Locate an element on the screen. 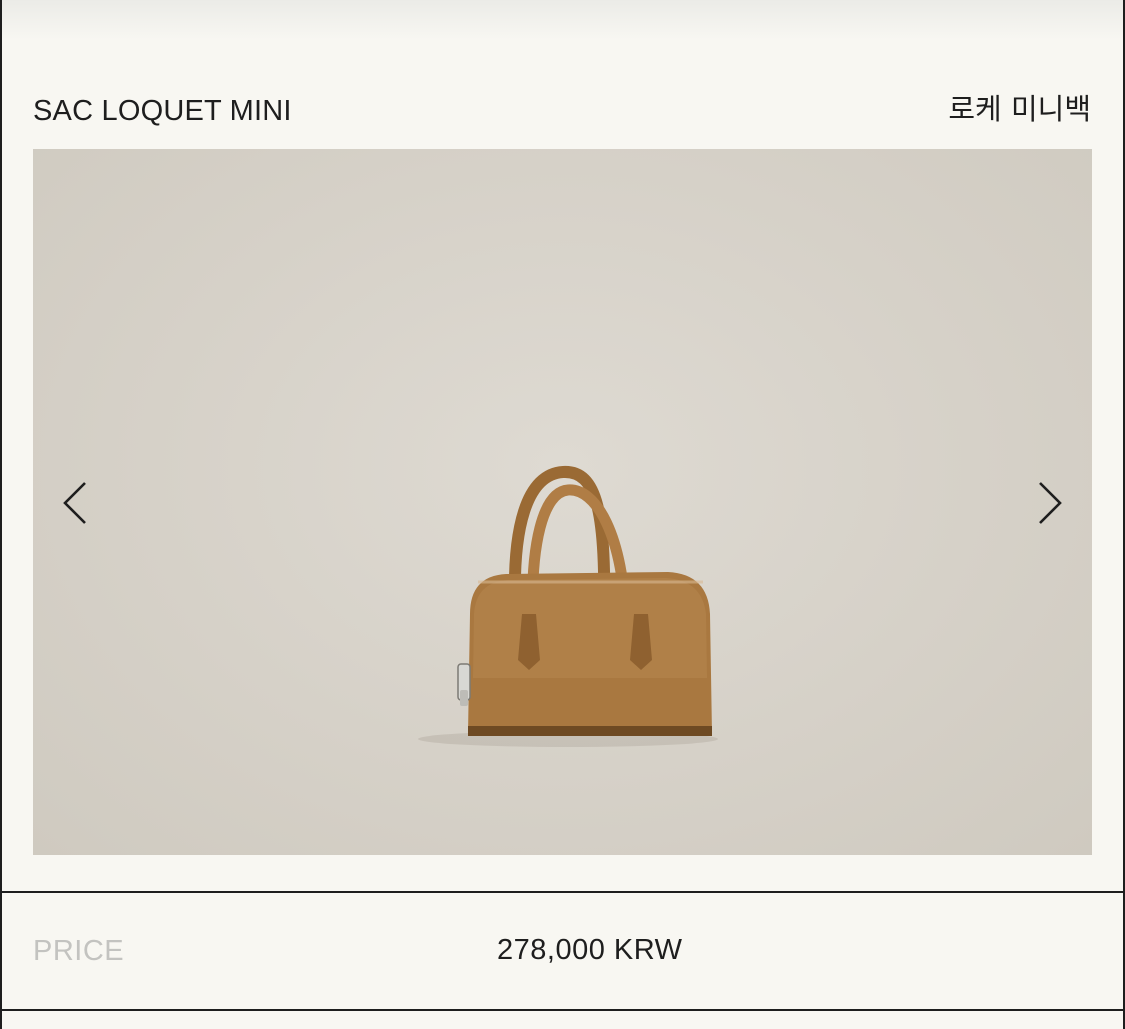  chevron-left-icon is located at coordinates (74, 503).